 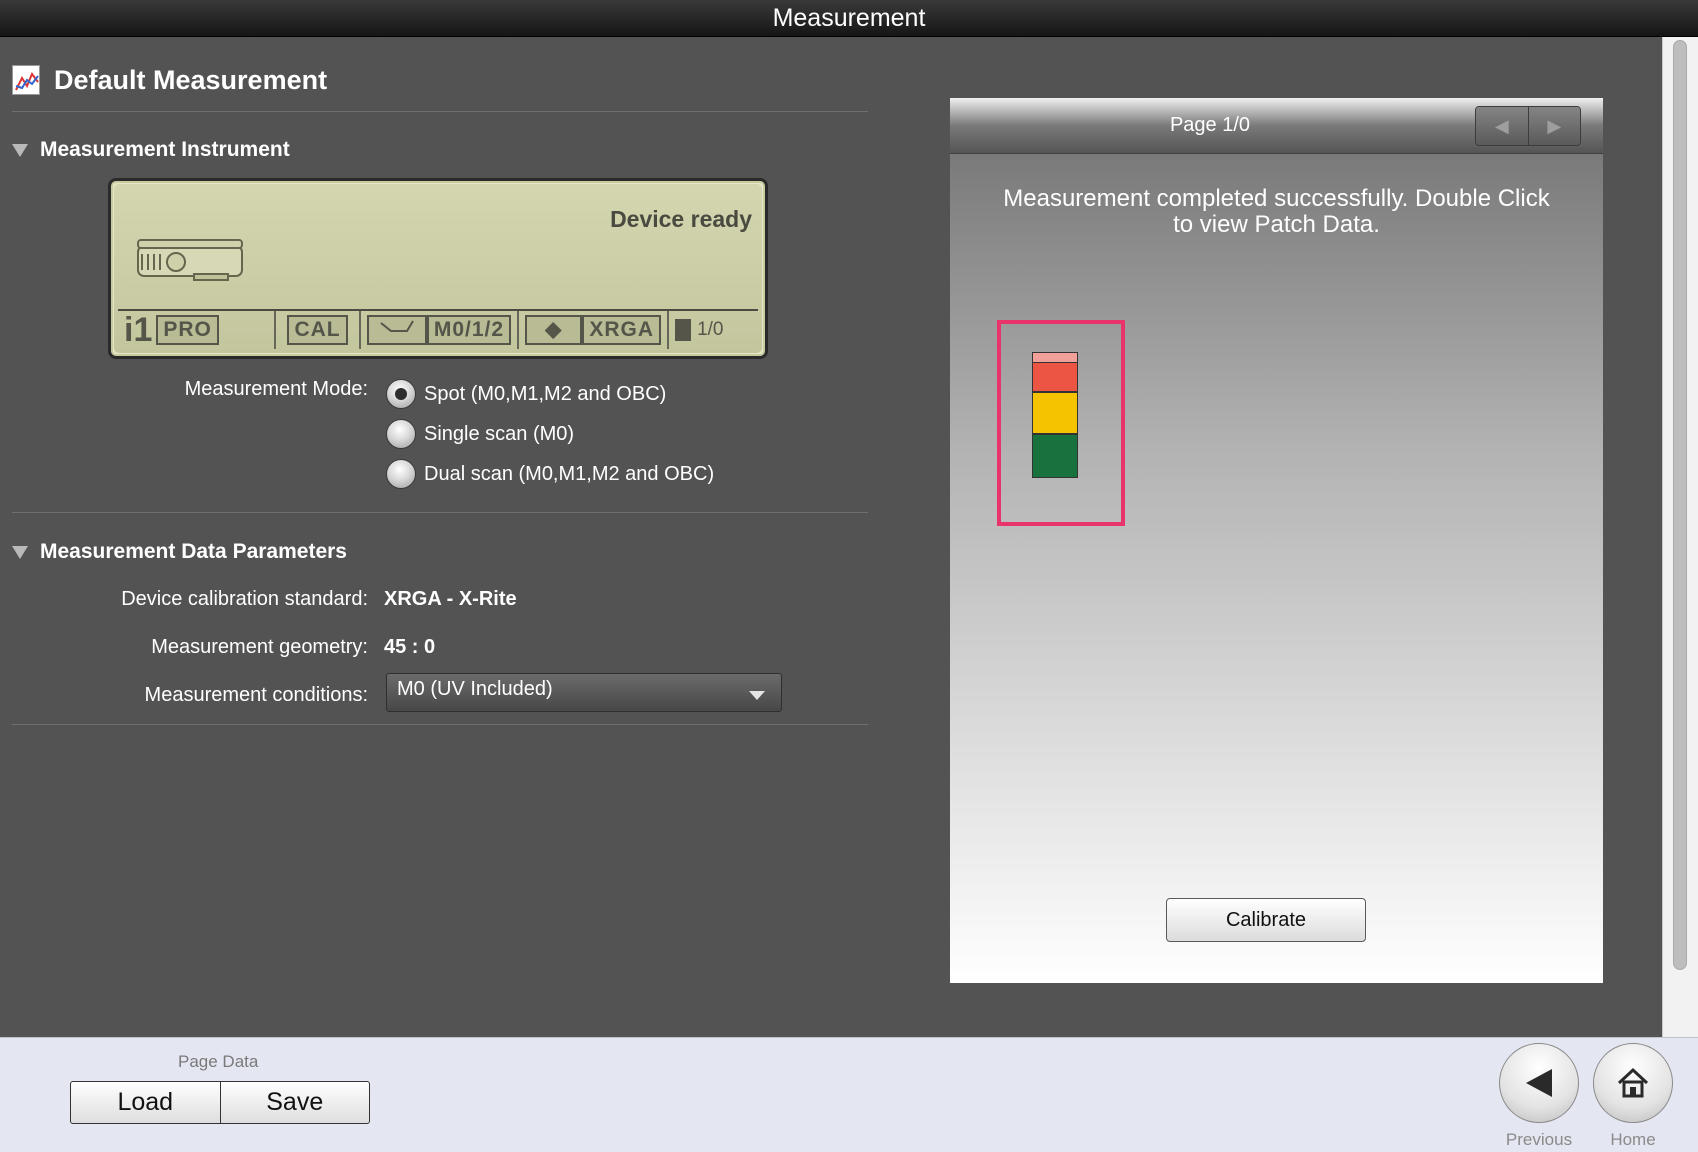 I want to click on conditions-selected-value: M0 (UV Included), so click(x=475, y=689).